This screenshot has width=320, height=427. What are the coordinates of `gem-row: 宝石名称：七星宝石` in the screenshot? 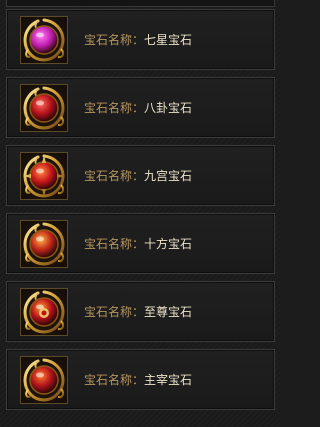 It's located at (140, 39).